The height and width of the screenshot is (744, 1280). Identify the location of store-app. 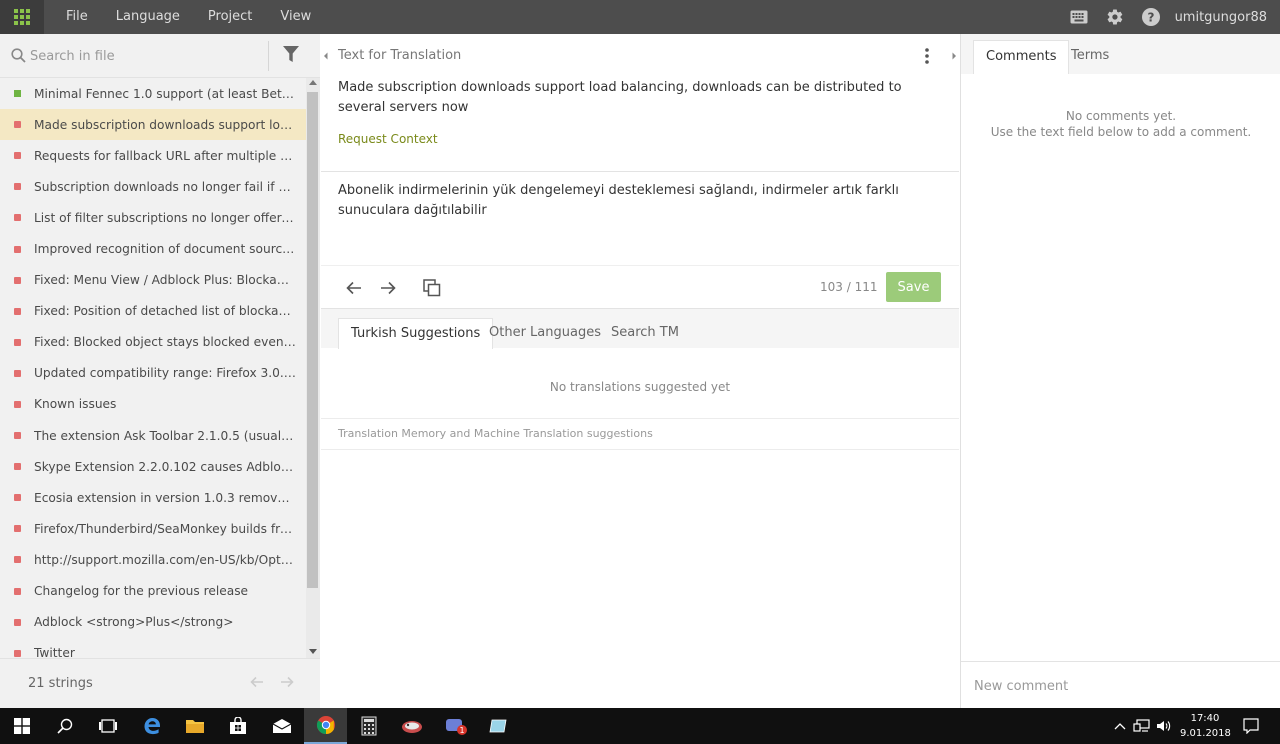
(237, 726).